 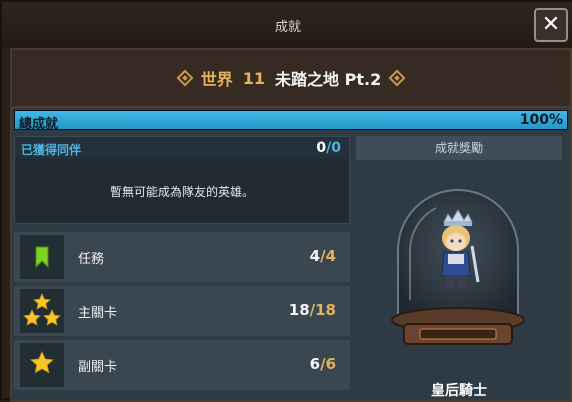 I want to click on companions-count: 0/0, so click(x=328, y=148).